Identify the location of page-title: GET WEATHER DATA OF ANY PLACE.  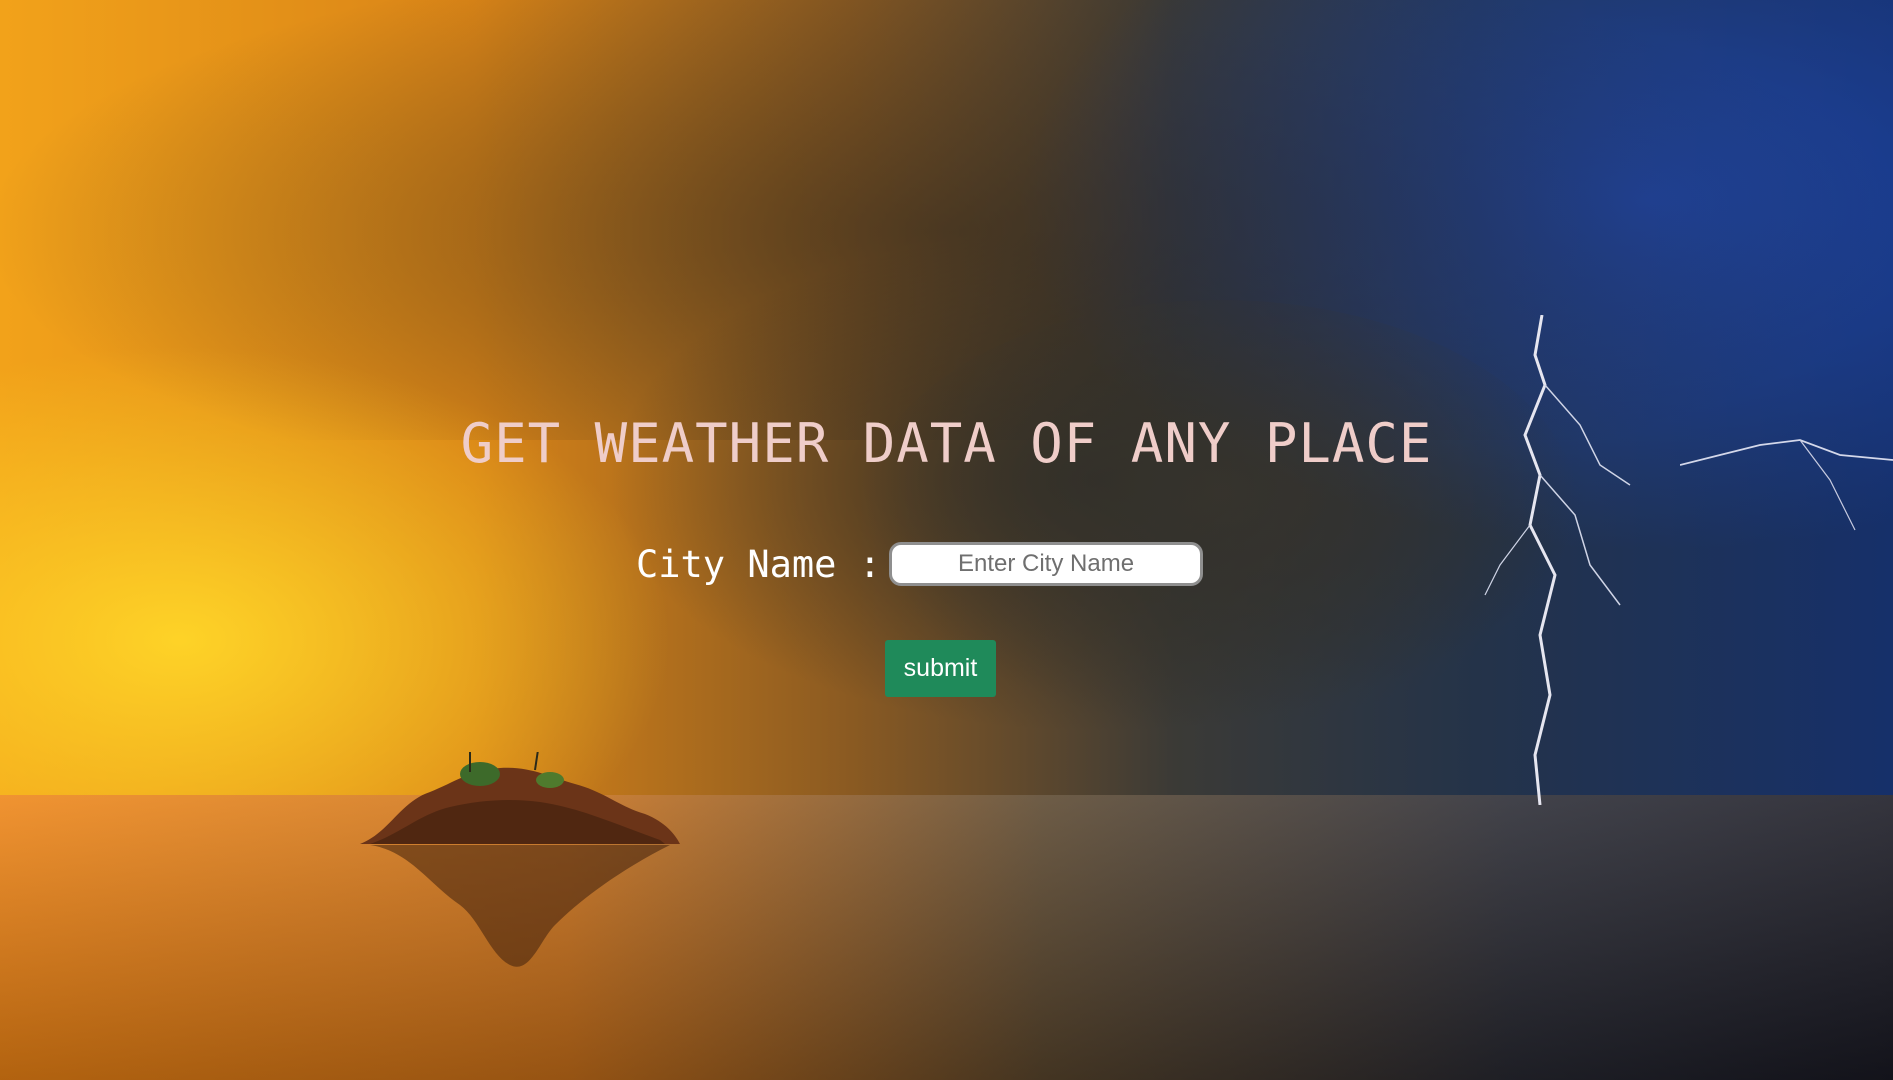
(946, 443).